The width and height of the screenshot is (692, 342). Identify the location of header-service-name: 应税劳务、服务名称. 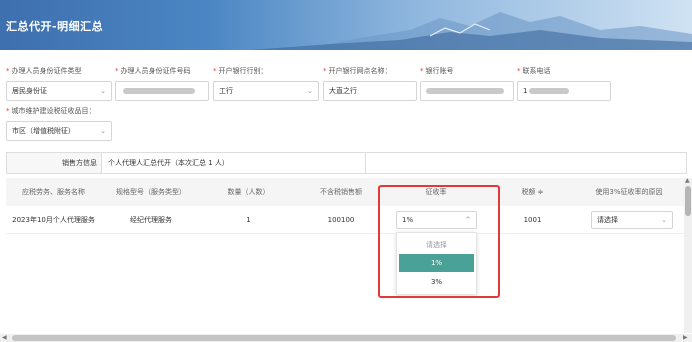
(53, 192).